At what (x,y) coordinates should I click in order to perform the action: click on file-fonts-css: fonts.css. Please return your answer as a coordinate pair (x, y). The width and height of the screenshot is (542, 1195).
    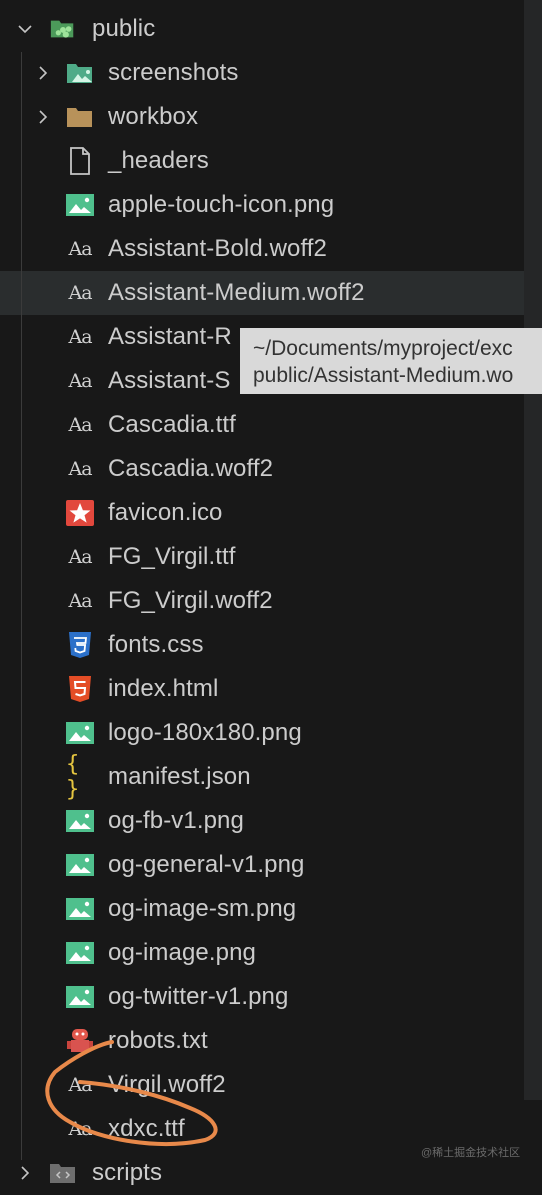
    Looking at the image, I should click on (262, 645).